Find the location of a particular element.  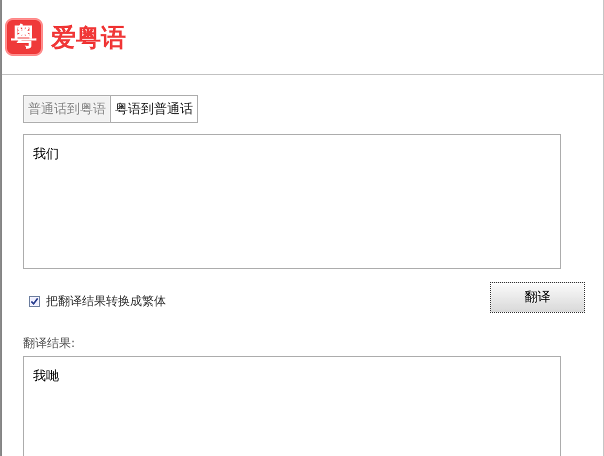

app-name: 爱粤语 is located at coordinates (88, 38).